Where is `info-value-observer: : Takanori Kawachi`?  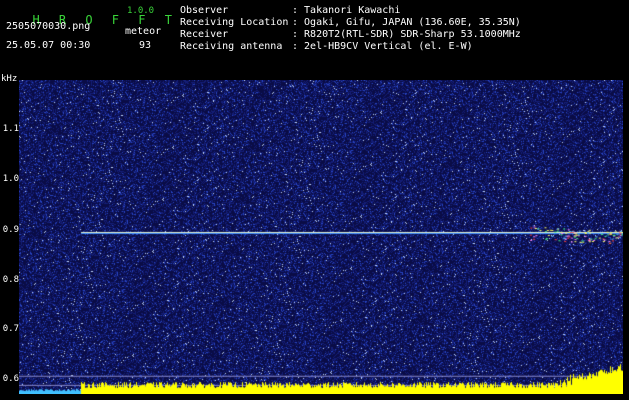
info-value-observer: : Takanori Kawachi is located at coordinates (346, 10).